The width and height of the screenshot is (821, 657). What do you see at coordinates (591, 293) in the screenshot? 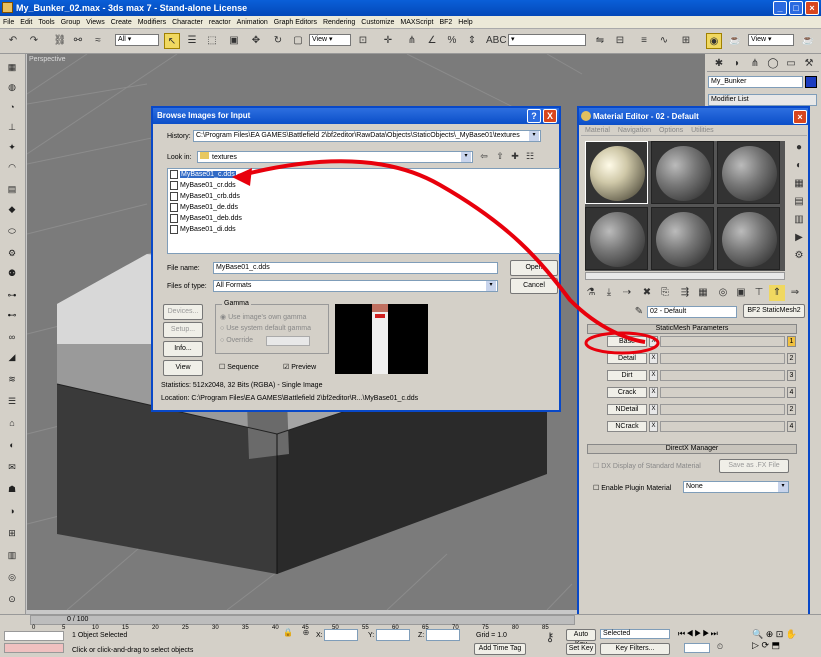
I see `get-material-icon: ⚗` at bounding box center [591, 293].